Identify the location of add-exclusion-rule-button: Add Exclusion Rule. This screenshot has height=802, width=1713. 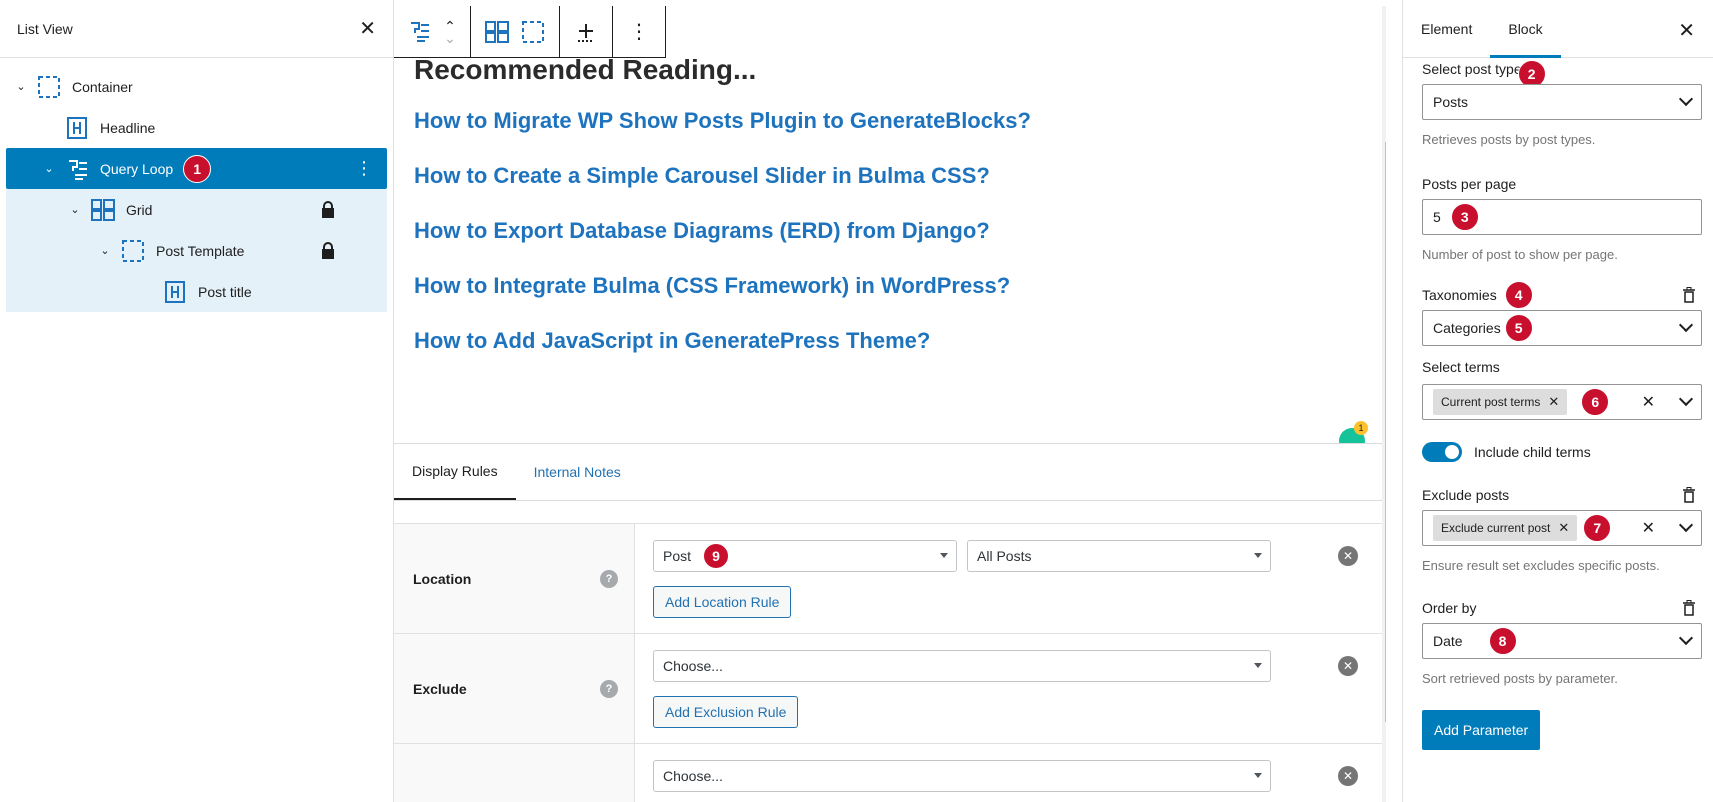
(726, 712).